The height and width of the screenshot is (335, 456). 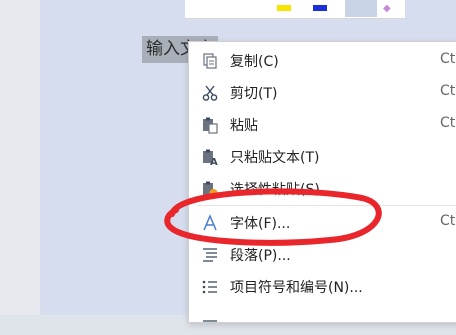 What do you see at coordinates (361, 8) in the screenshot?
I see `toolbar-selected-button` at bounding box center [361, 8].